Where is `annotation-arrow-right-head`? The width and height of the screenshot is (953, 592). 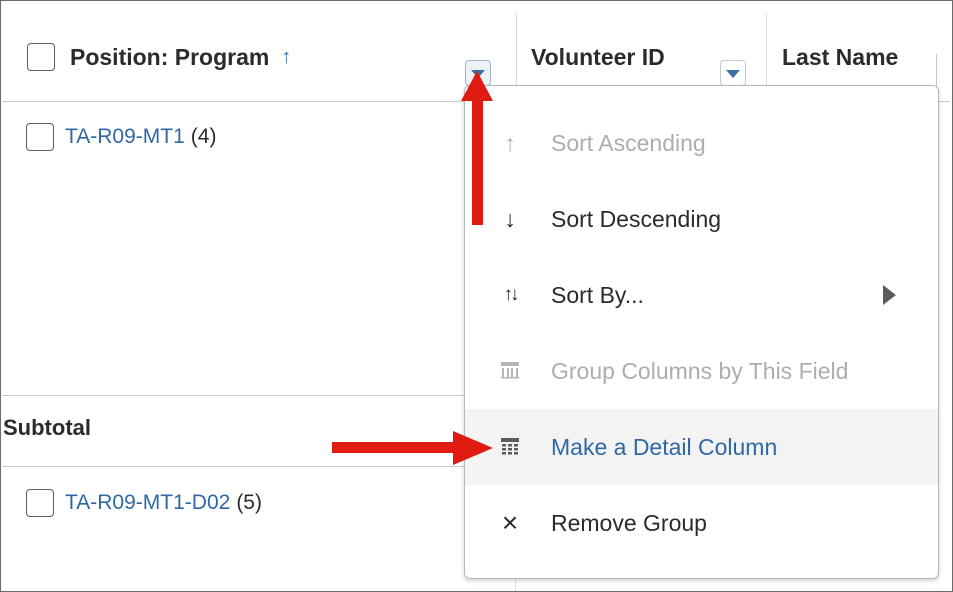 annotation-arrow-right-head is located at coordinates (473, 448).